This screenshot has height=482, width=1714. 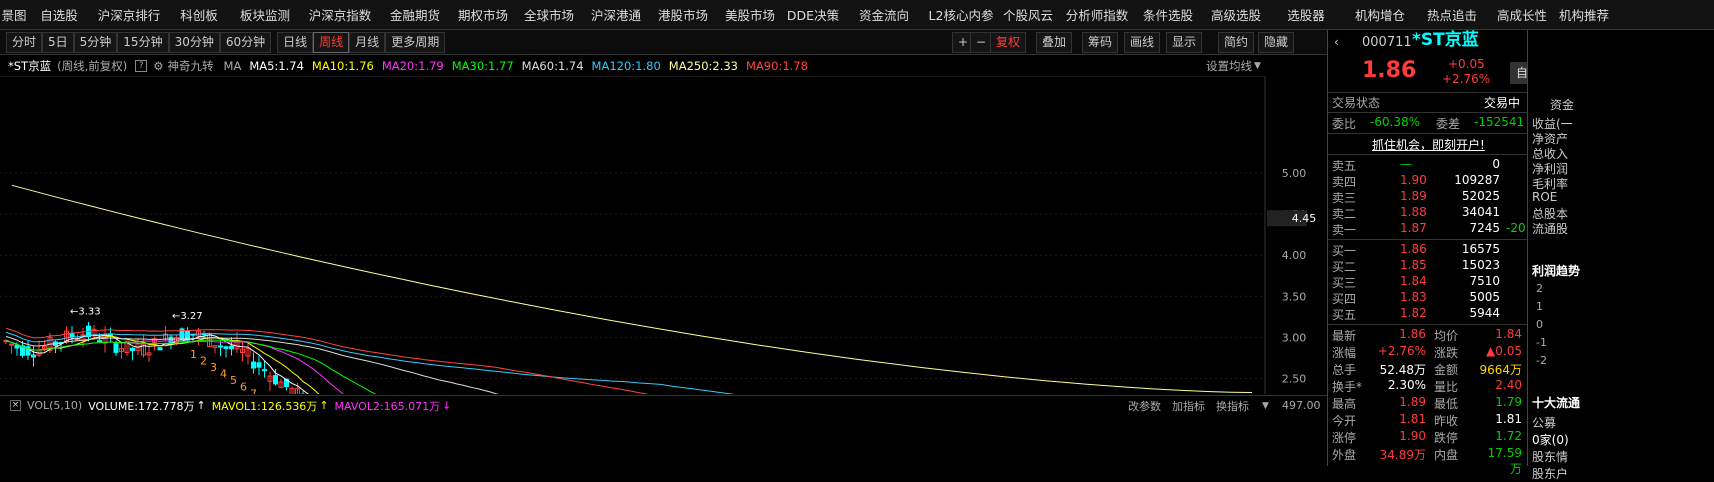 What do you see at coordinates (245, 42) in the screenshot?
I see `period-tab-5: 60分钟` at bounding box center [245, 42].